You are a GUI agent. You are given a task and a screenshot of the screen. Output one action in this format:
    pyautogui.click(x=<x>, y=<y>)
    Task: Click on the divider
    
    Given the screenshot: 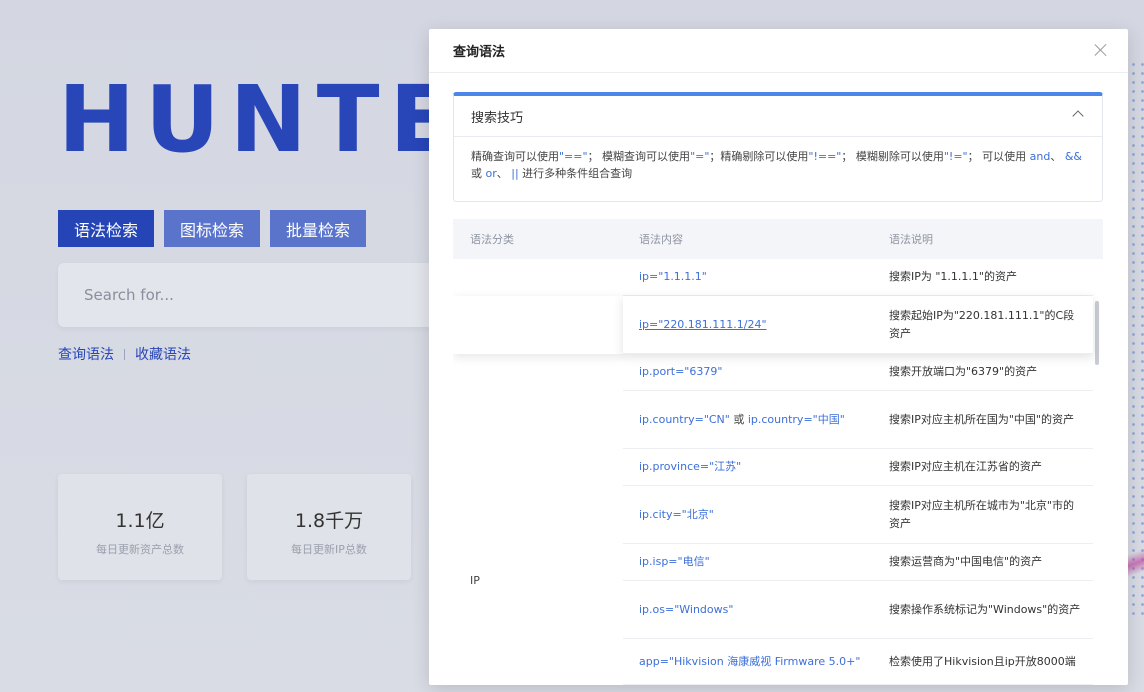 What is the action you would take?
    pyautogui.click(x=124, y=354)
    